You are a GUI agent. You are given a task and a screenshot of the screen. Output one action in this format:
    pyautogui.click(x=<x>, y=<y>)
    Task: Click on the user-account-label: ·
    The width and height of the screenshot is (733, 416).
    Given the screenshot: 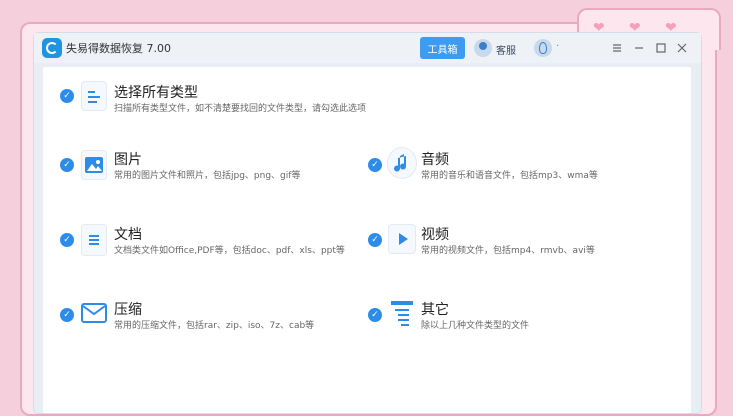 What is the action you would take?
    pyautogui.click(x=557, y=46)
    